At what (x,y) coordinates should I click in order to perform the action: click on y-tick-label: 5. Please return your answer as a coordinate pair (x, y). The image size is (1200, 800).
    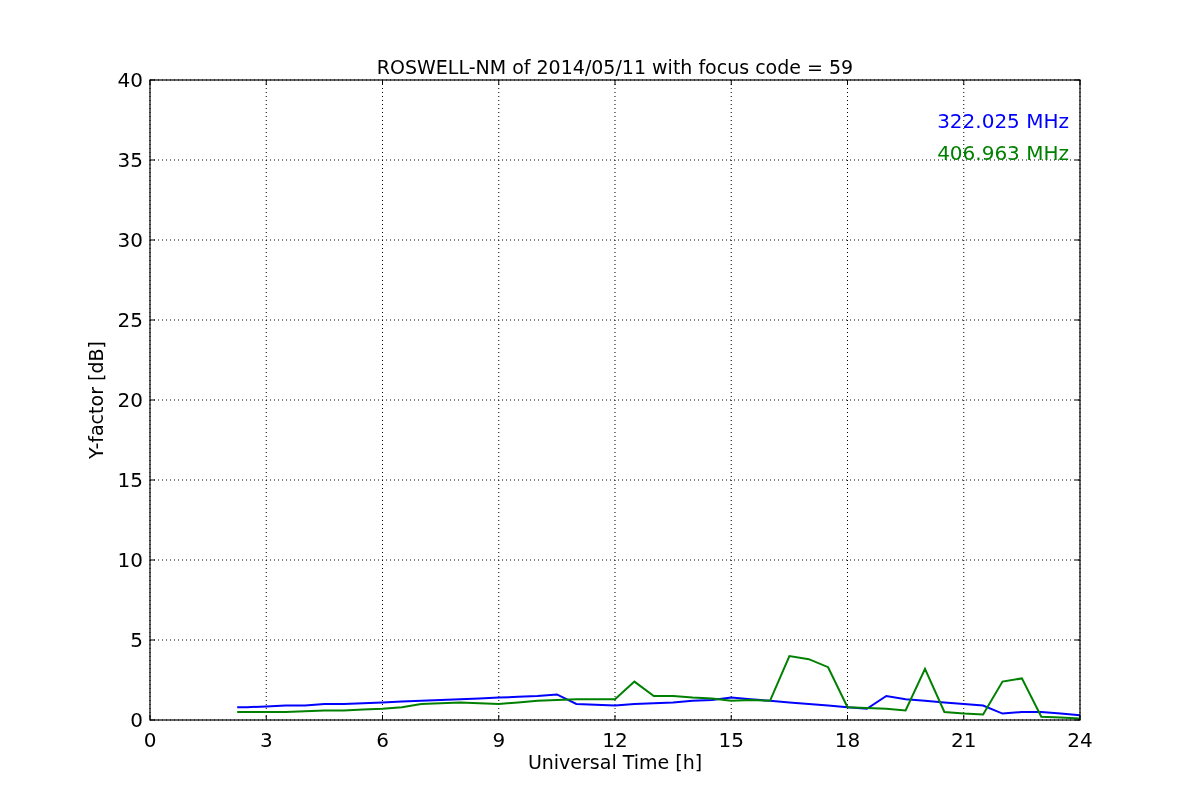
    Looking at the image, I should click on (136, 640).